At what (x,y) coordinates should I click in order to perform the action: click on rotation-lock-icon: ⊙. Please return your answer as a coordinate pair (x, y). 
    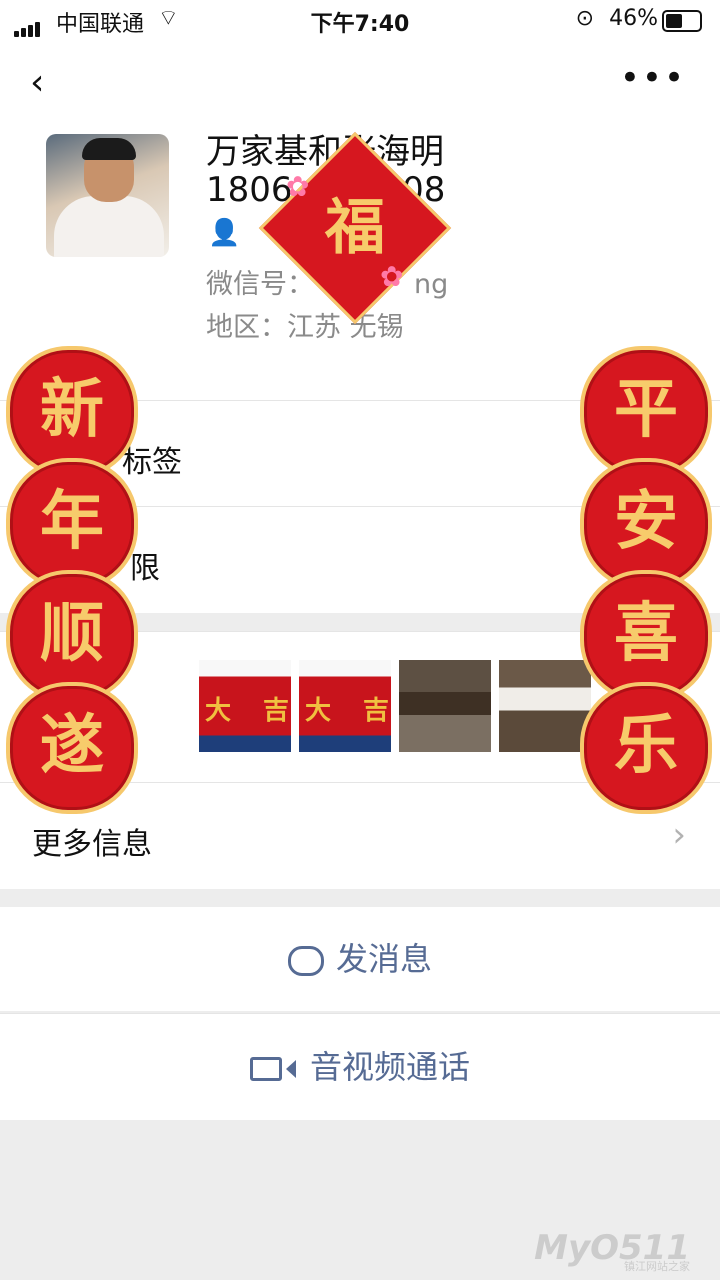
    Looking at the image, I should click on (584, 18).